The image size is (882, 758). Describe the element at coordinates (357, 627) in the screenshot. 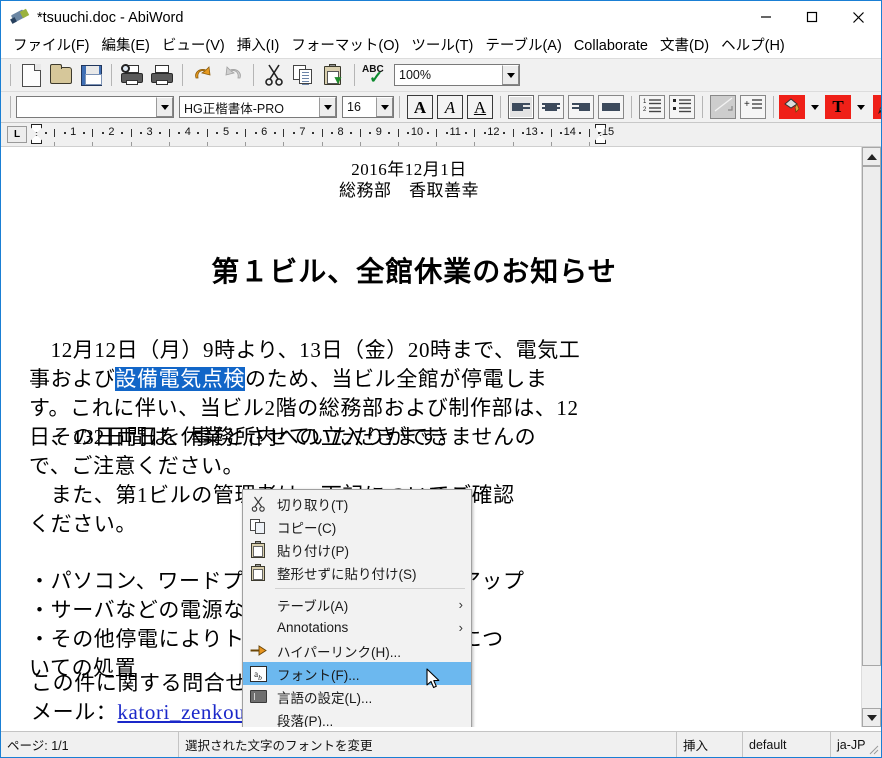

I see `ctx-annotations: Annotations ›` at that location.